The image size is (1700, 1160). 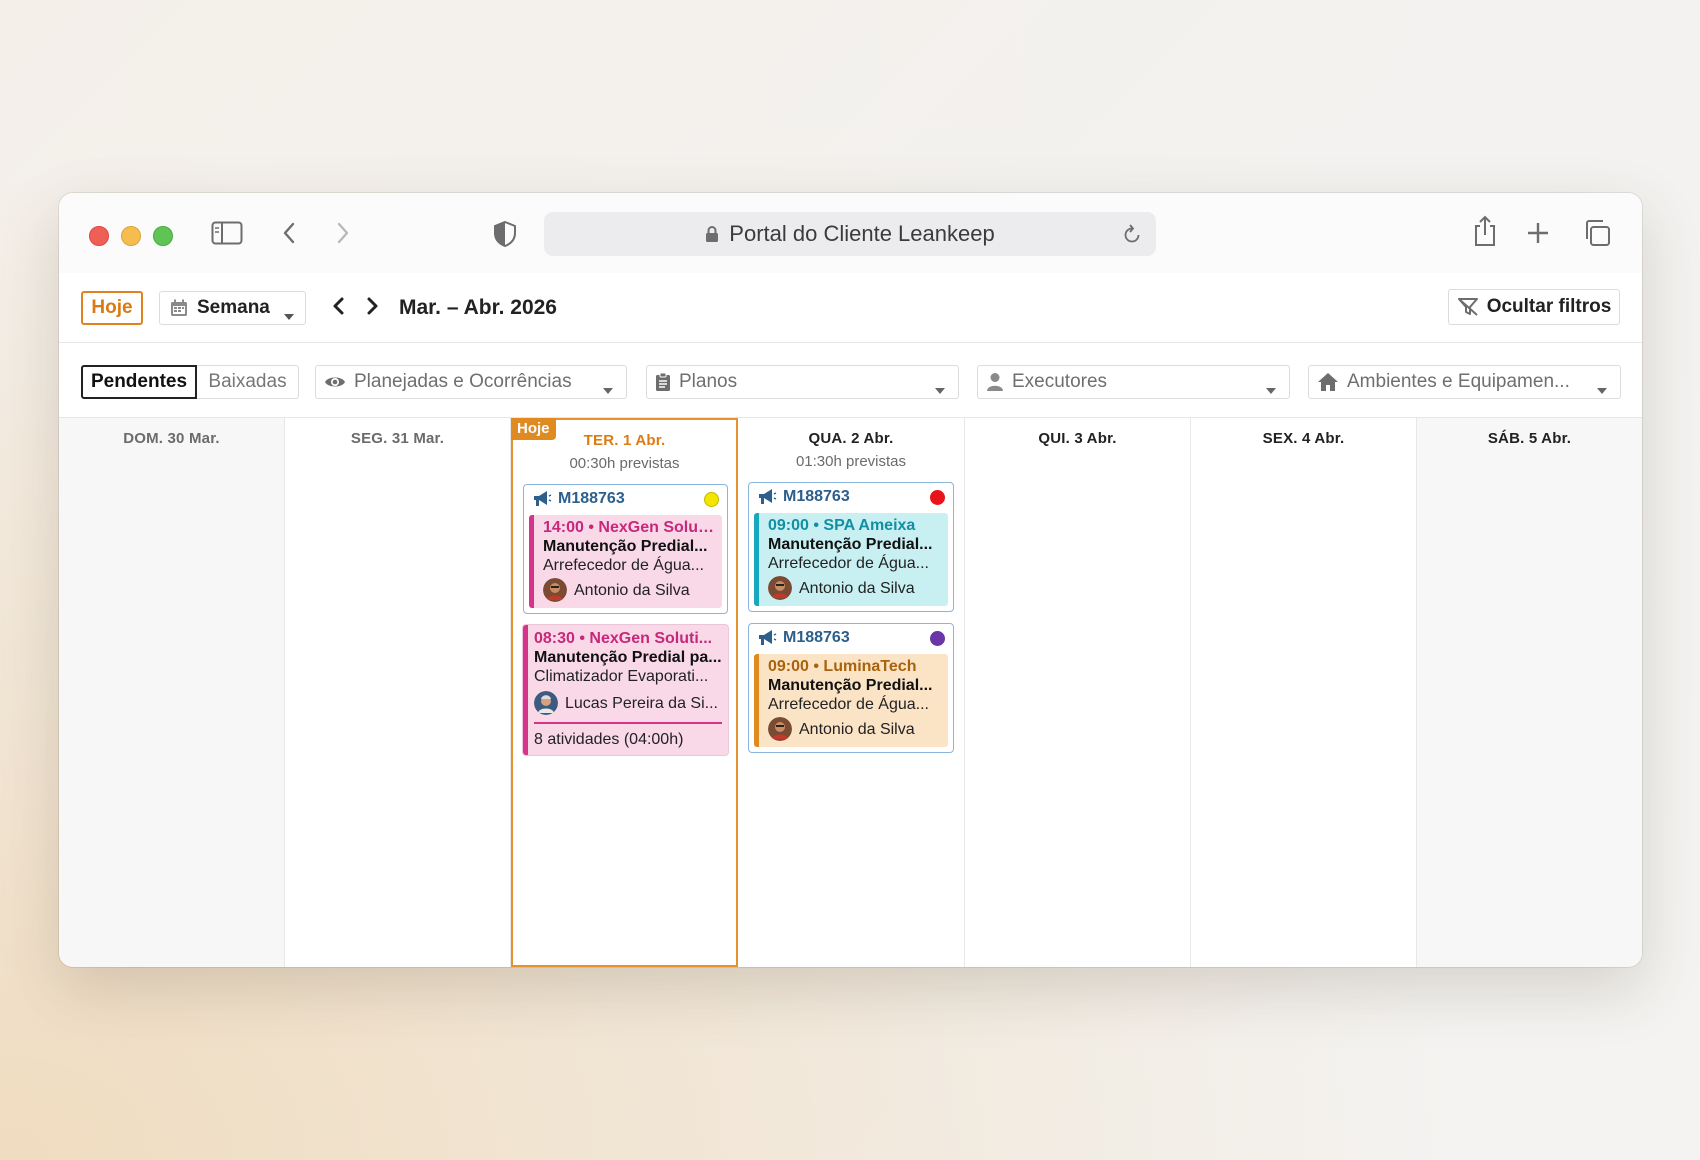 I want to click on today-button: Hoje, so click(x=112, y=308).